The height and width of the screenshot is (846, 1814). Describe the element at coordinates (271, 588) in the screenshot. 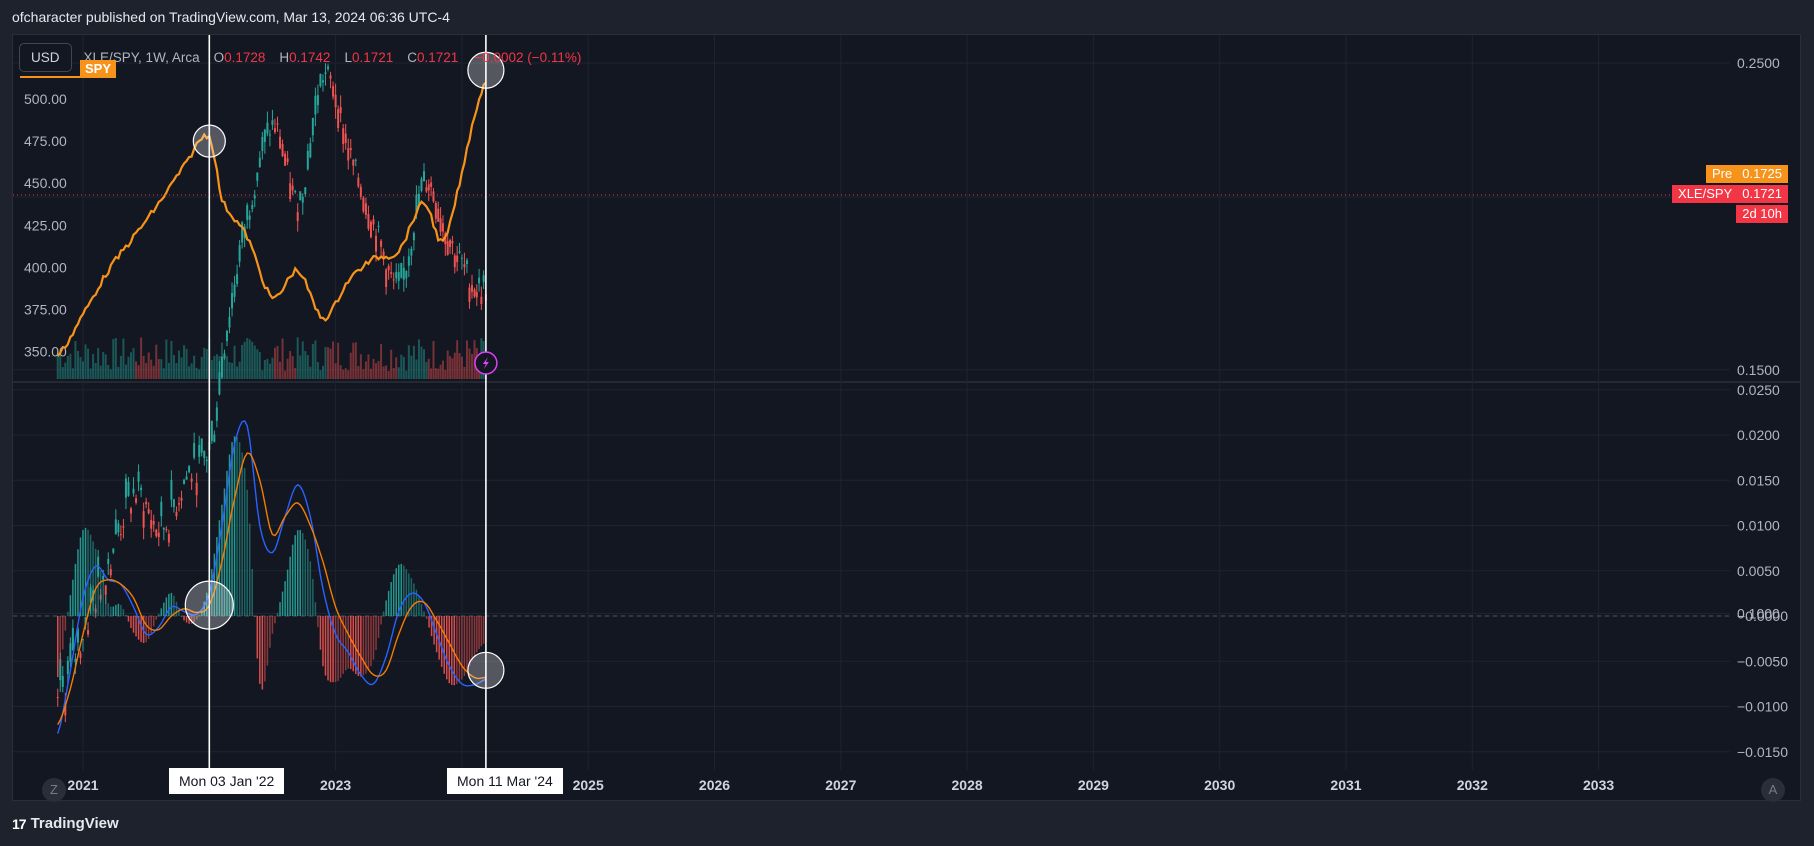

I see `signal-line` at that location.